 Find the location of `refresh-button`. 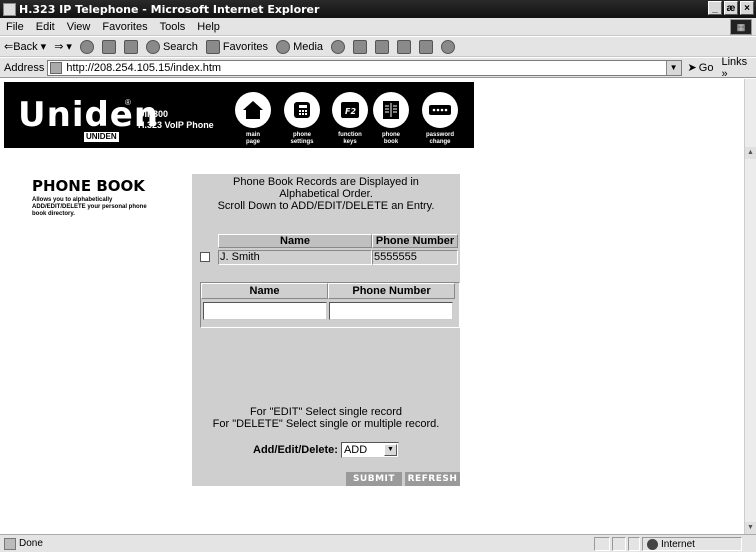

refresh-button is located at coordinates (108, 46).